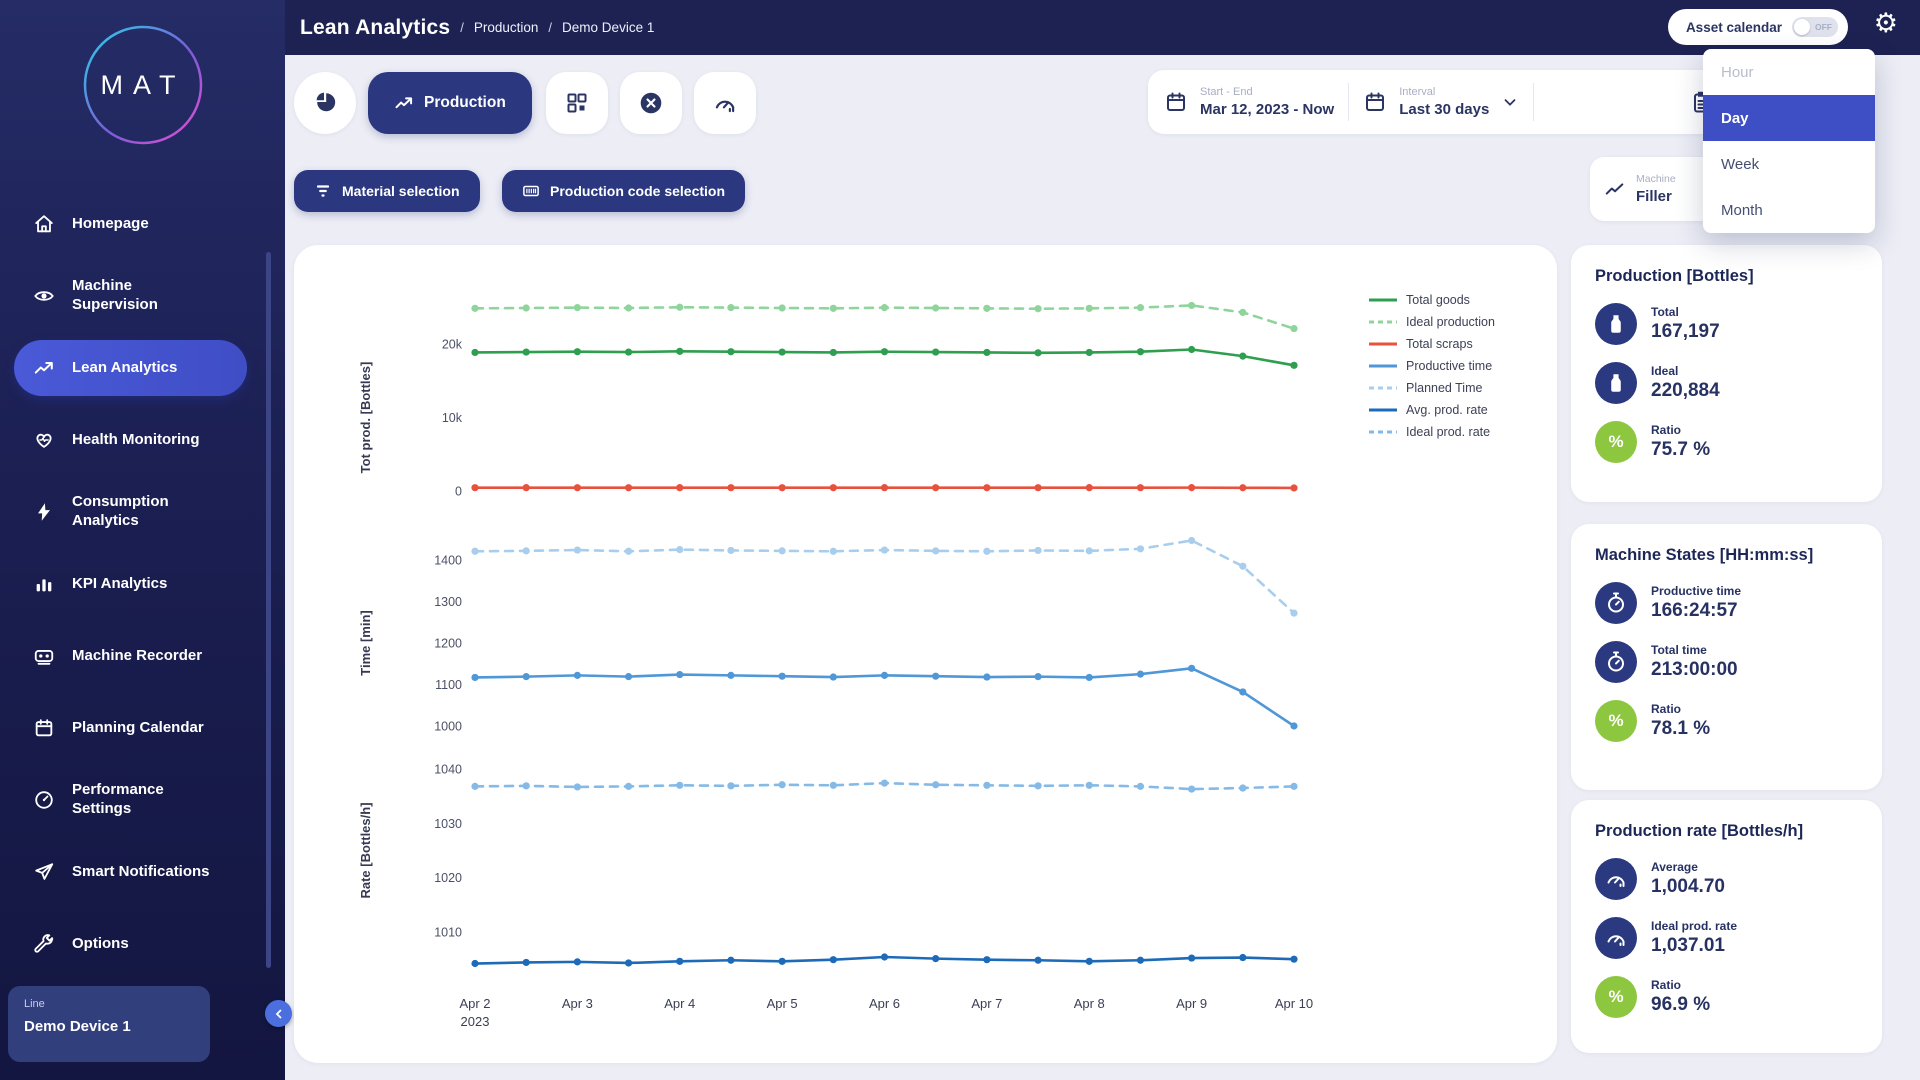  I want to click on sidebar-item-consumption-analytics: Consumption Analytics, so click(142, 512).